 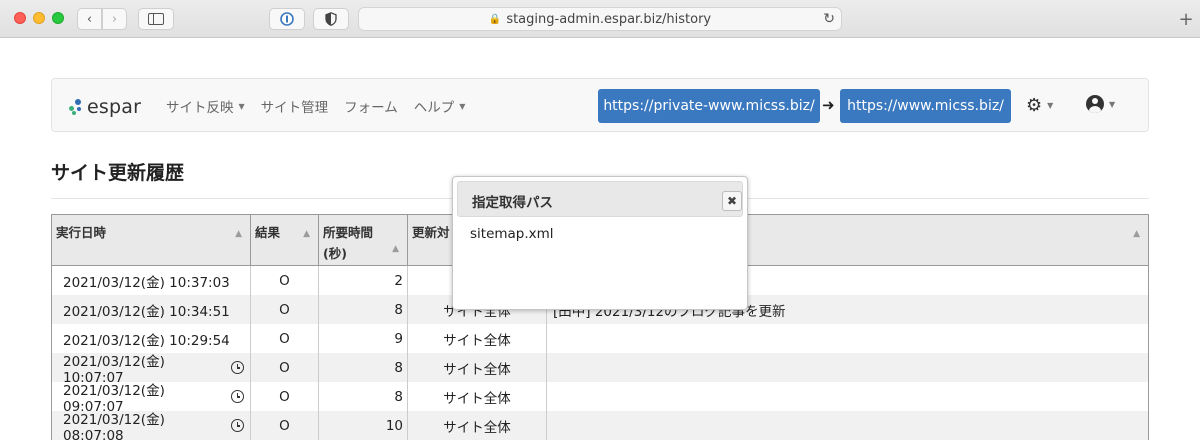 I want to click on cell-executed-at: 2021/03/12(金) 08:07:08, so click(x=151, y=427).